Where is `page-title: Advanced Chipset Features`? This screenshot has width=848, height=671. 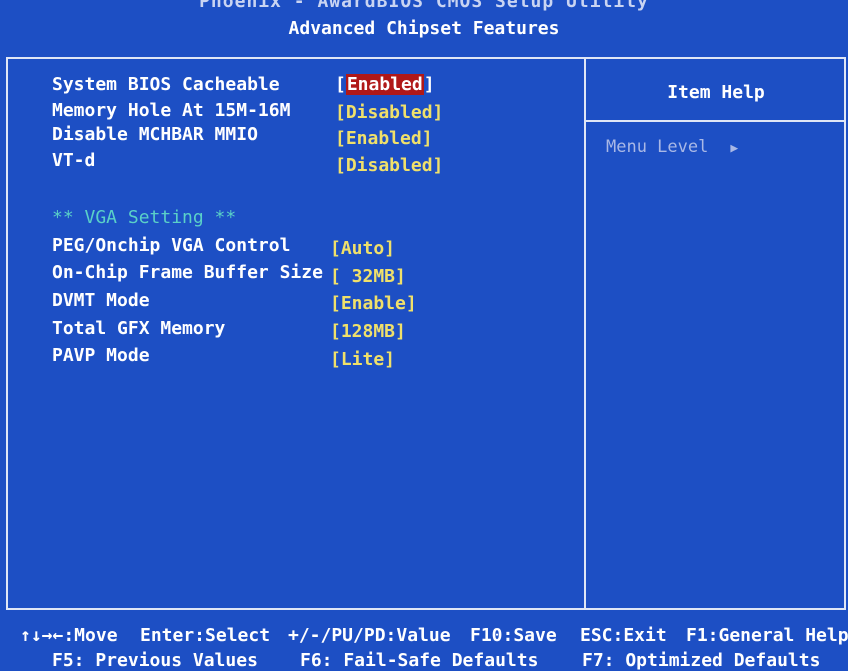 page-title: Advanced Chipset Features is located at coordinates (424, 28).